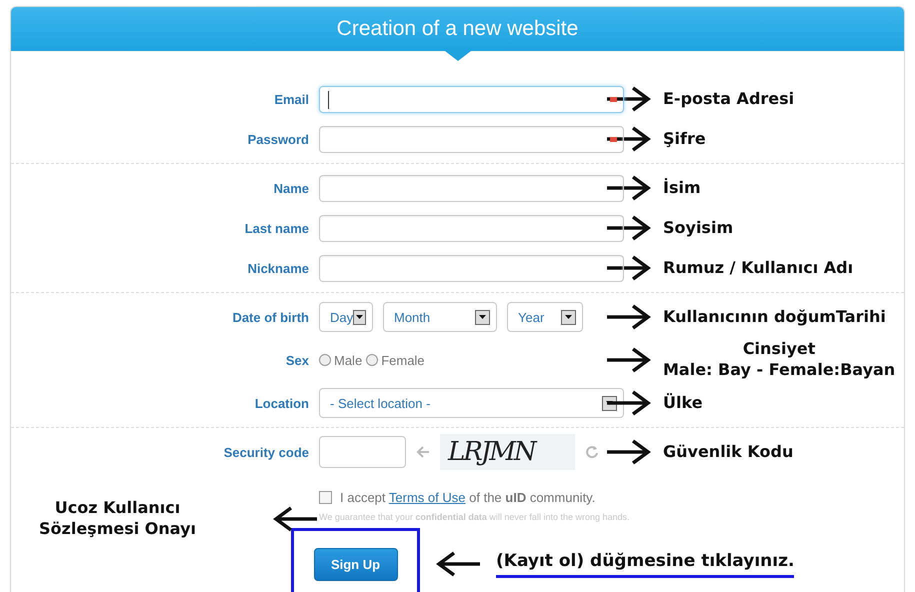  Describe the element at coordinates (270, 317) in the screenshot. I see `field-label: Date of birth` at that location.